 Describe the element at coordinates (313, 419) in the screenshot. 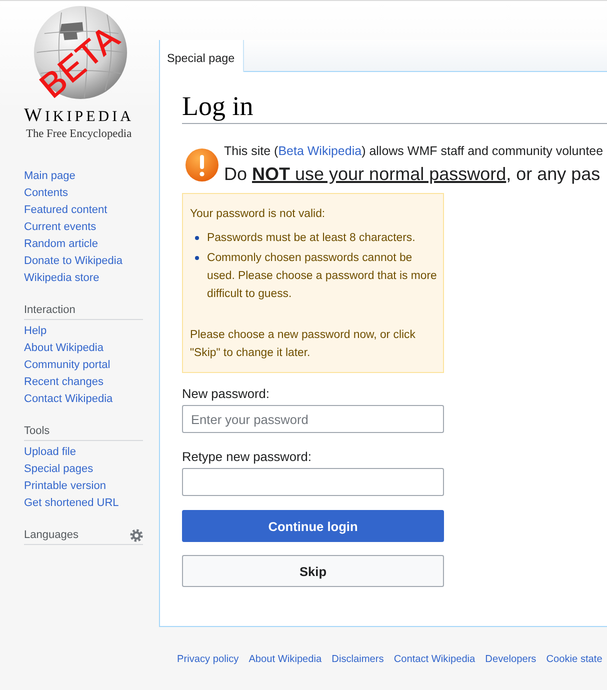

I see `password-field: Enter your password` at that location.